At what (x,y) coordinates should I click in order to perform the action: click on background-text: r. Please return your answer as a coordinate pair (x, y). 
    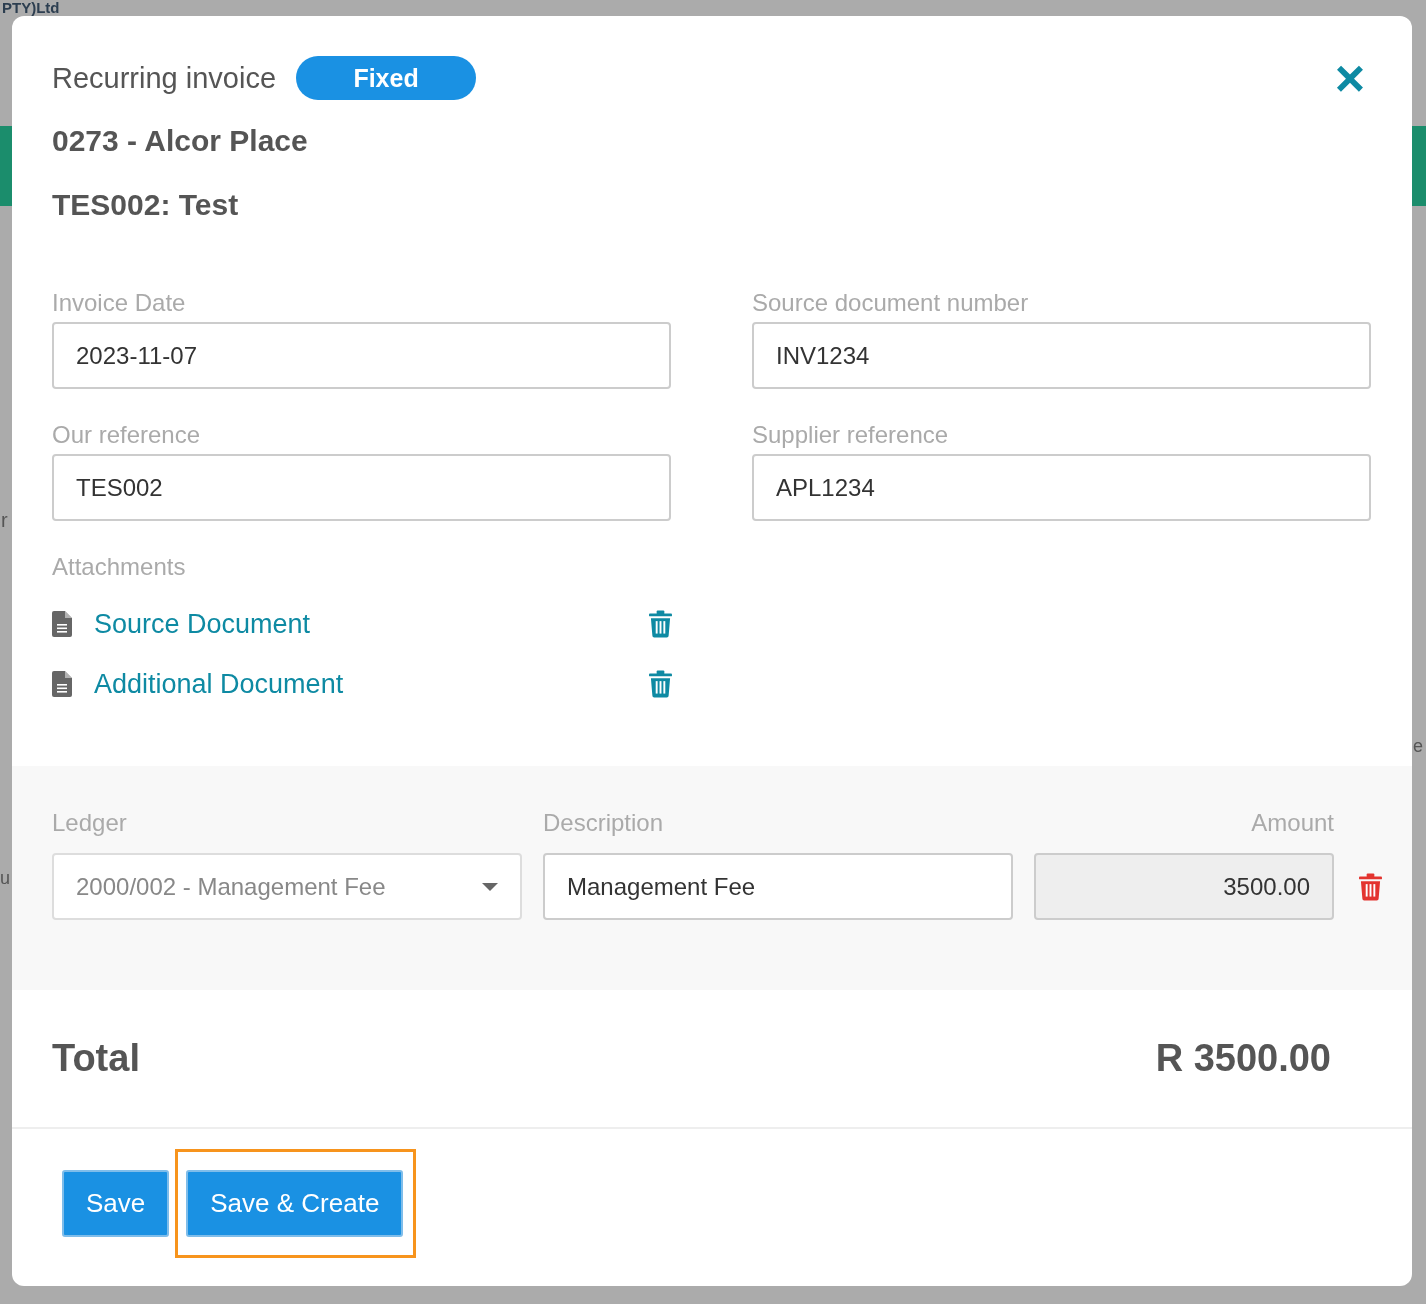
    Looking at the image, I should click on (4, 520).